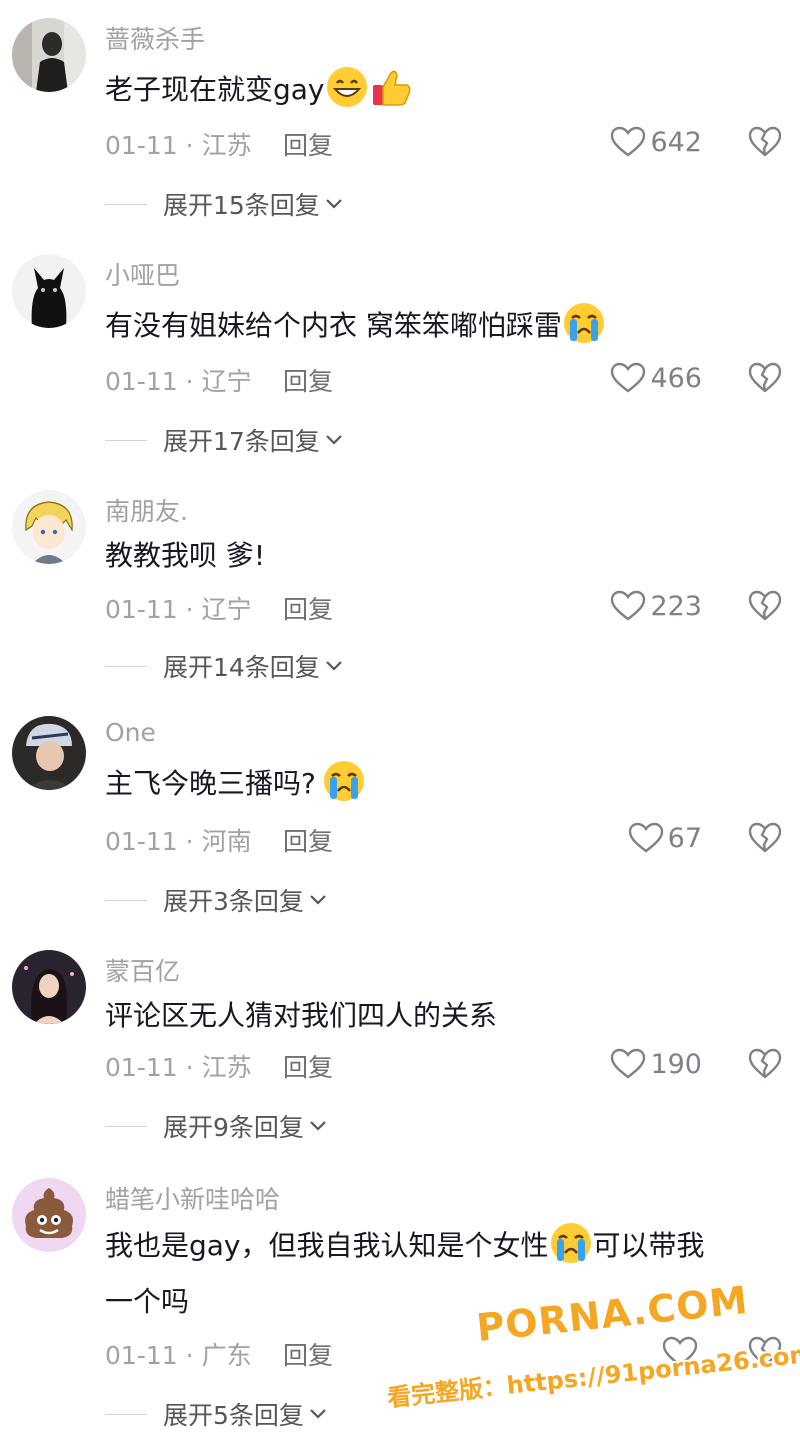 The width and height of the screenshot is (800, 1434). I want to click on expand-replies-button: 展开15条回复, so click(224, 204).